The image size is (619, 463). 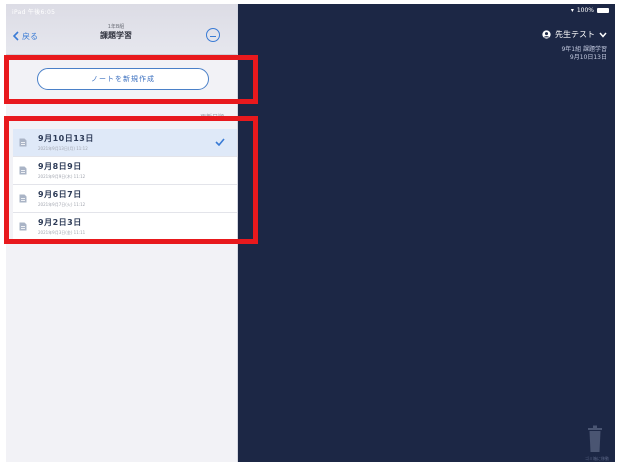 I want to click on status-bar-right: ▾ 100%, so click(x=590, y=10).